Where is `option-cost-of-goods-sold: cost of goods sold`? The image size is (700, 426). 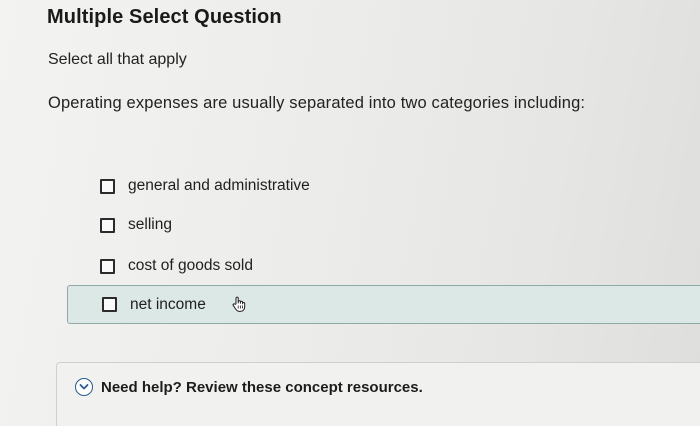 option-cost-of-goods-sold: cost of goods sold is located at coordinates (176, 266).